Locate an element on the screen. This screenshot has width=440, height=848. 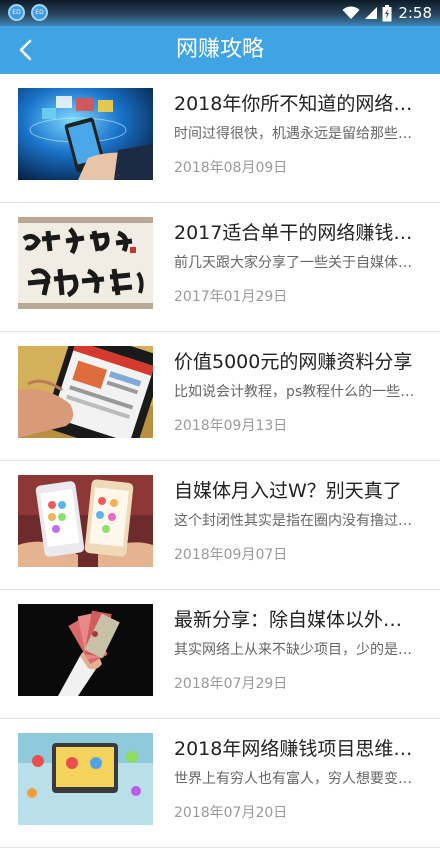
article-date: 2018年07月20日 is located at coordinates (231, 813).